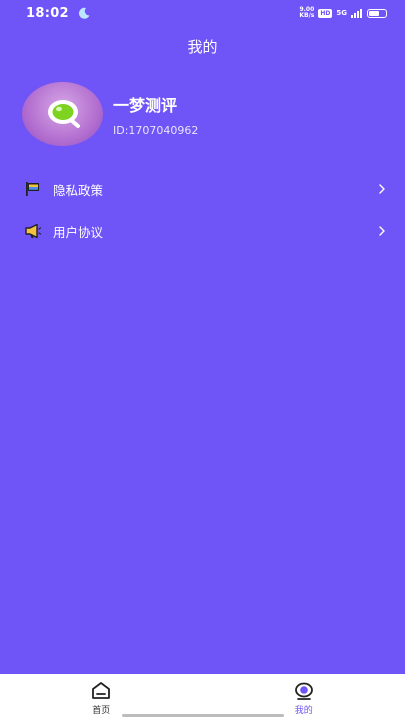  I want to click on megaphone-icon, so click(33, 231).